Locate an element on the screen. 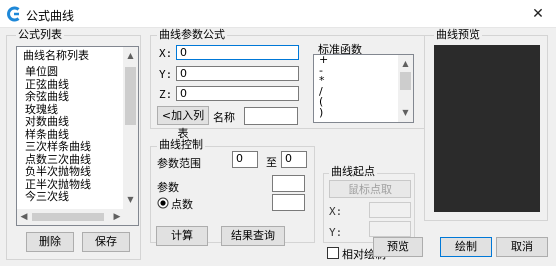 Image resolution: width=556 pixels, height=266 pixels. list-header: 曲线名称列表 is located at coordinates (56, 55).